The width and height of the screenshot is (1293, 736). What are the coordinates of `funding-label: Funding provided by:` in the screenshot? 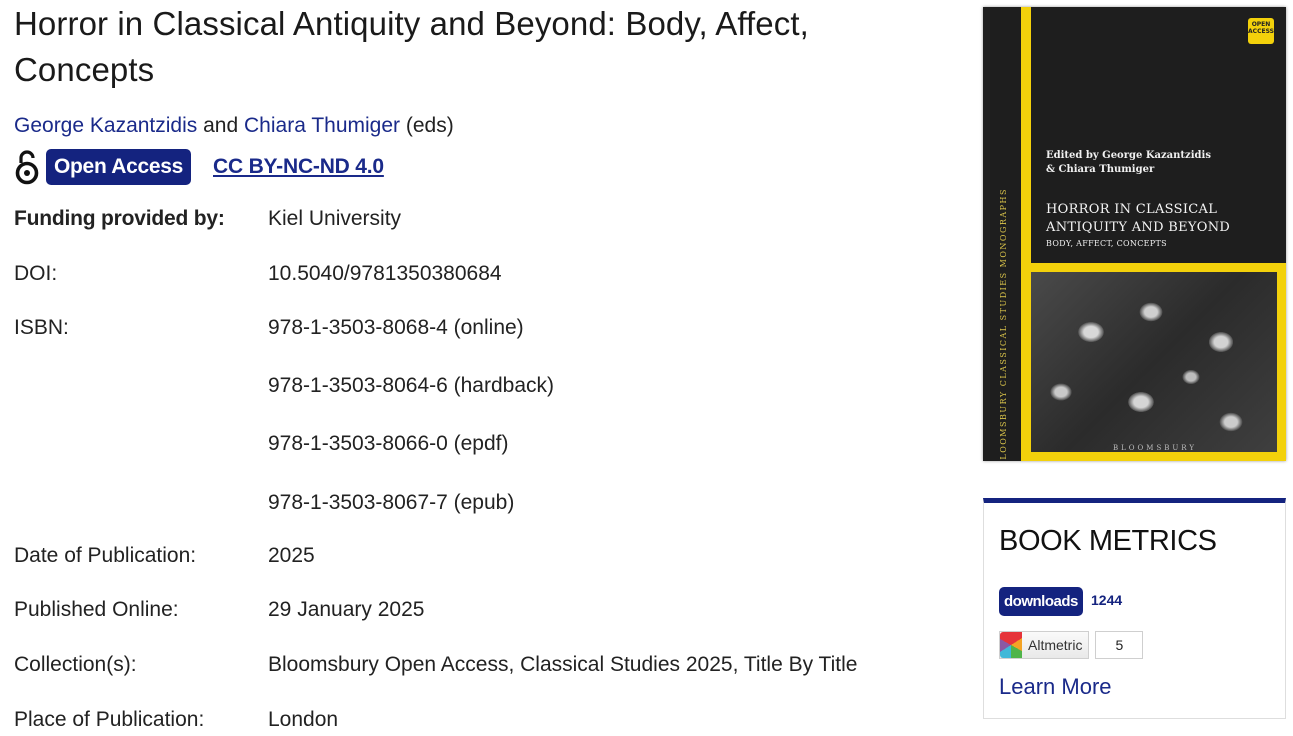 It's located at (119, 218).